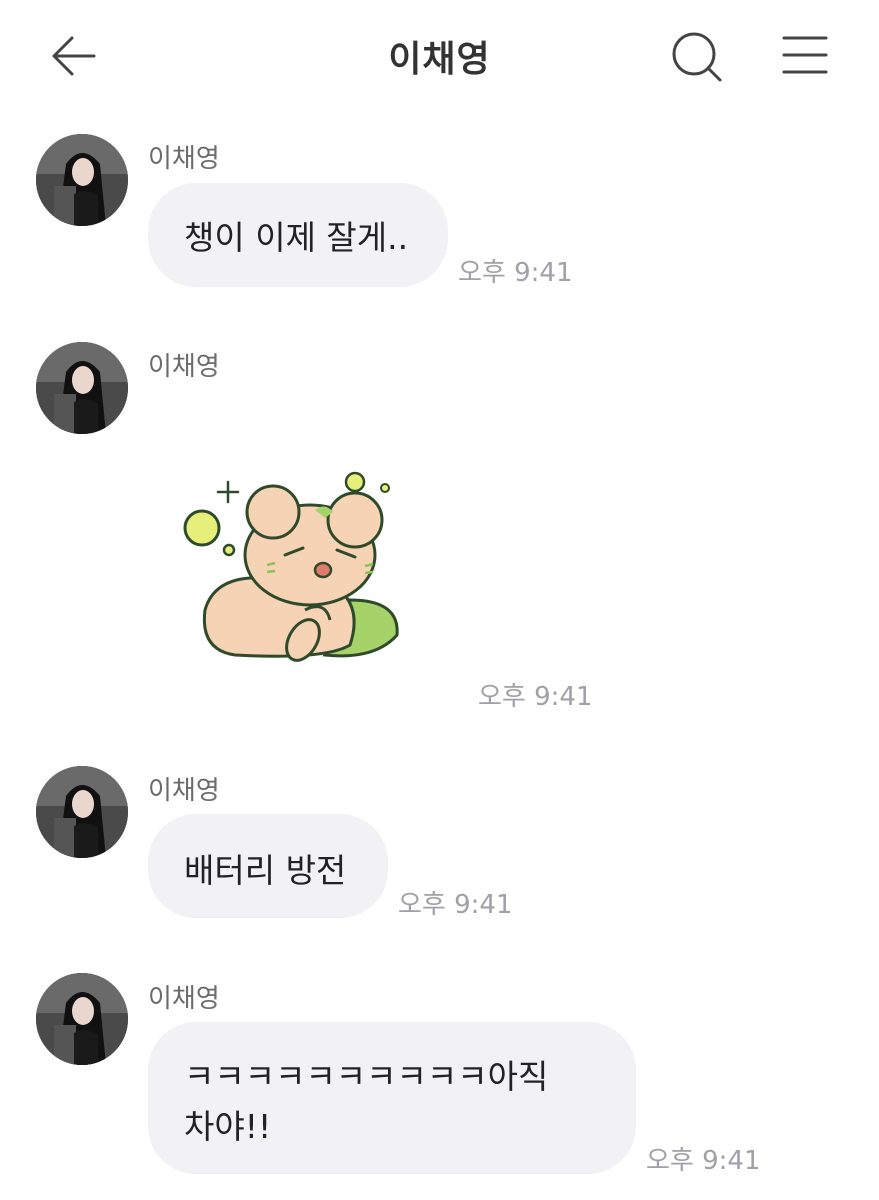  Describe the element at coordinates (392, 1098) in the screenshot. I see `message-bubble: ㅋㅋㅋㅋㅋㅋㅋㅋㅋㅋ아직 차야!!` at that location.